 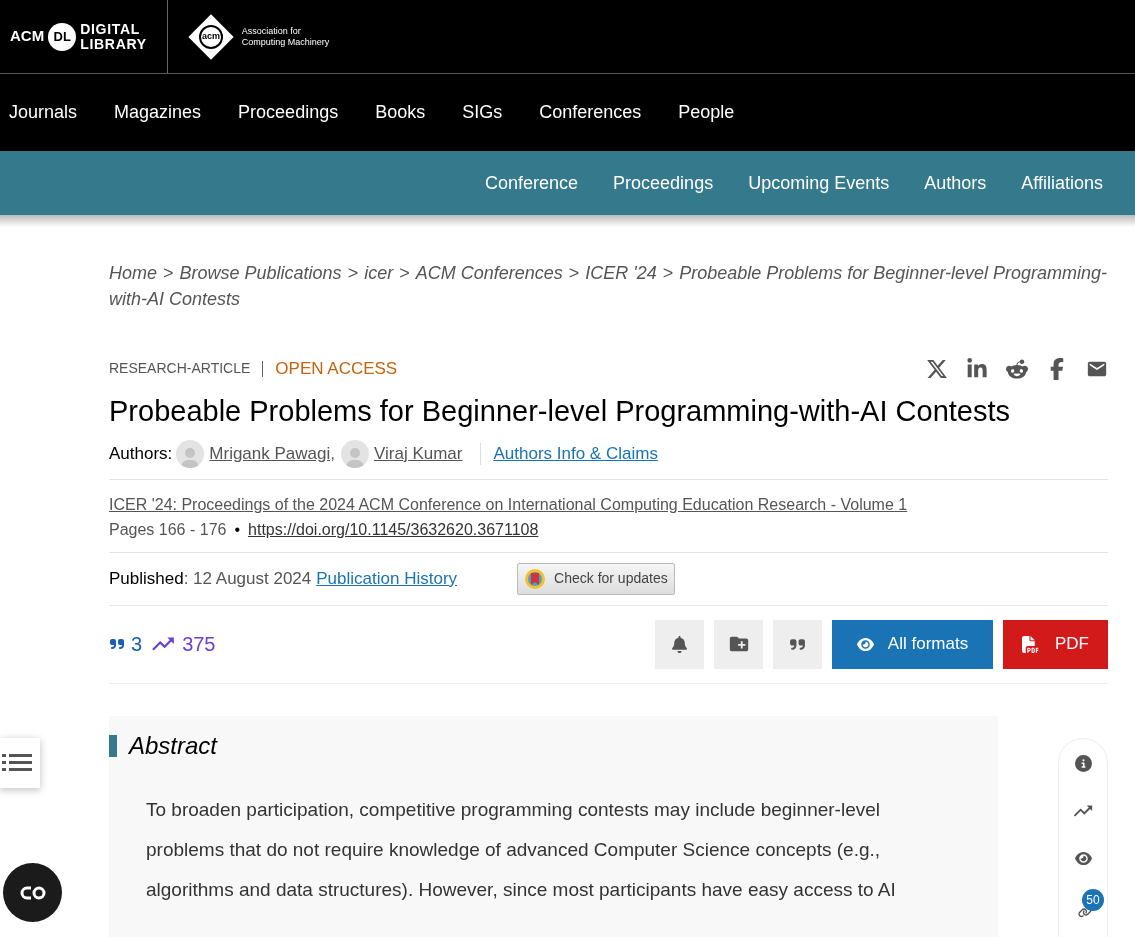 What do you see at coordinates (272, 453) in the screenshot?
I see `author-link: Mrigank Pawagi,` at bounding box center [272, 453].